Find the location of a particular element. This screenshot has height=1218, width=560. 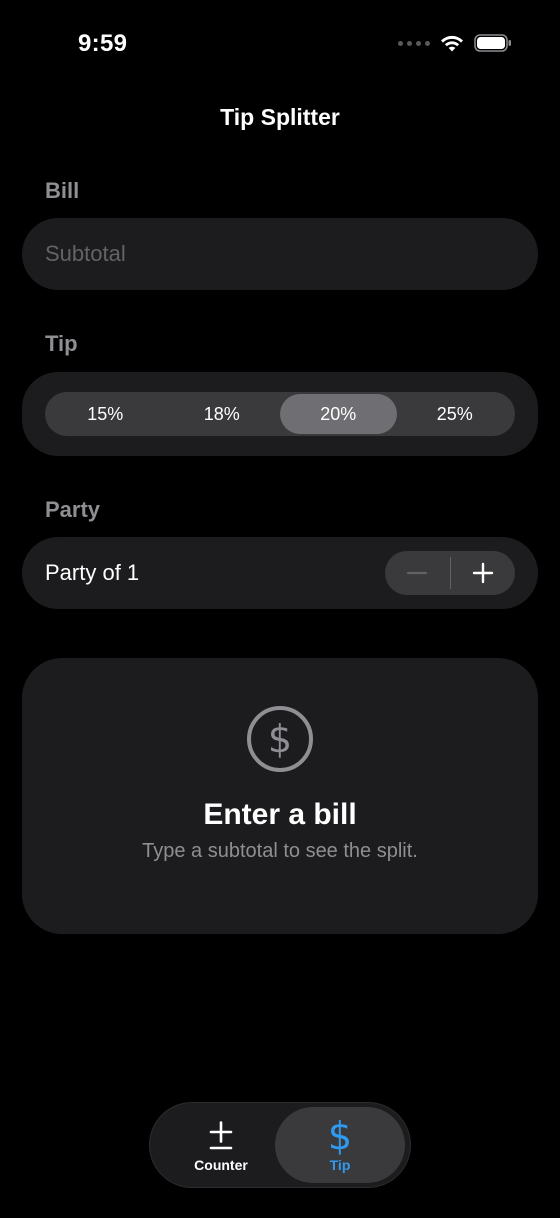

tip-option-20: 20% is located at coordinates (338, 414).